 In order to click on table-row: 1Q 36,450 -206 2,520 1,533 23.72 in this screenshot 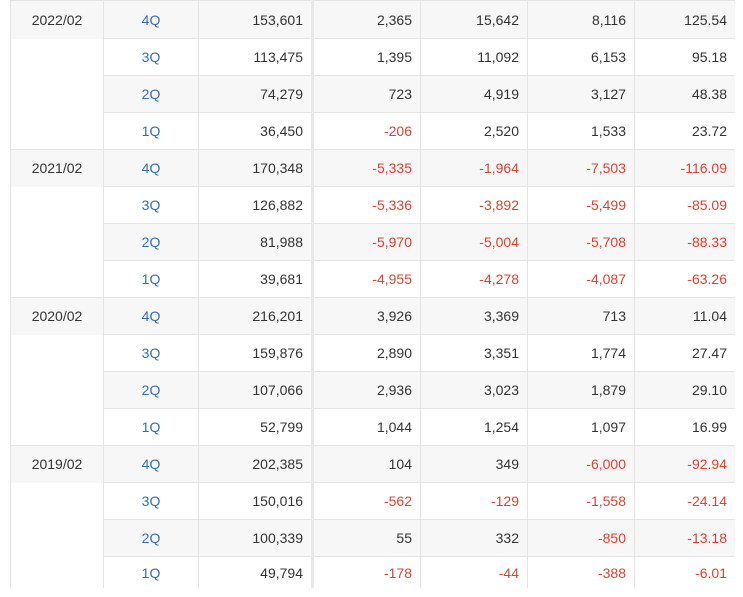, I will do `click(372, 131)`.